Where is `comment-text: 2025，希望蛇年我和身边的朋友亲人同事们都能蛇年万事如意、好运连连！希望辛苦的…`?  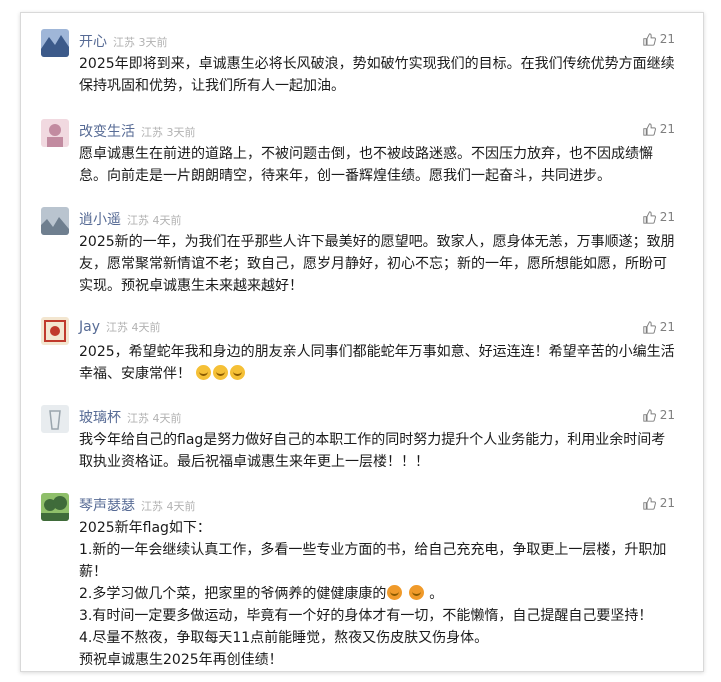
comment-text: 2025，希望蛇年我和身边的朋友亲人同事们都能蛇年万事如意、好运连连！希望辛苦的… is located at coordinates (377, 363).